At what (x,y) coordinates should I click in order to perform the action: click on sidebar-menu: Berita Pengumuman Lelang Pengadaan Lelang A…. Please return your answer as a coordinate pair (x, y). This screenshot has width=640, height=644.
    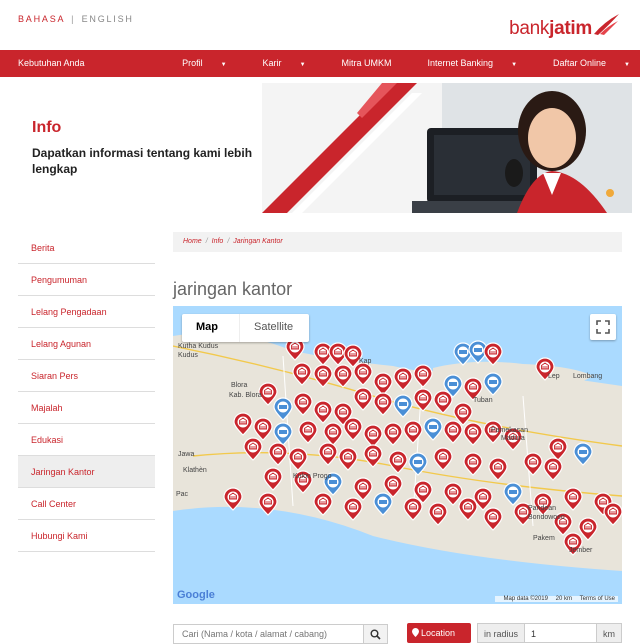
    Looking at the image, I should click on (86, 392).